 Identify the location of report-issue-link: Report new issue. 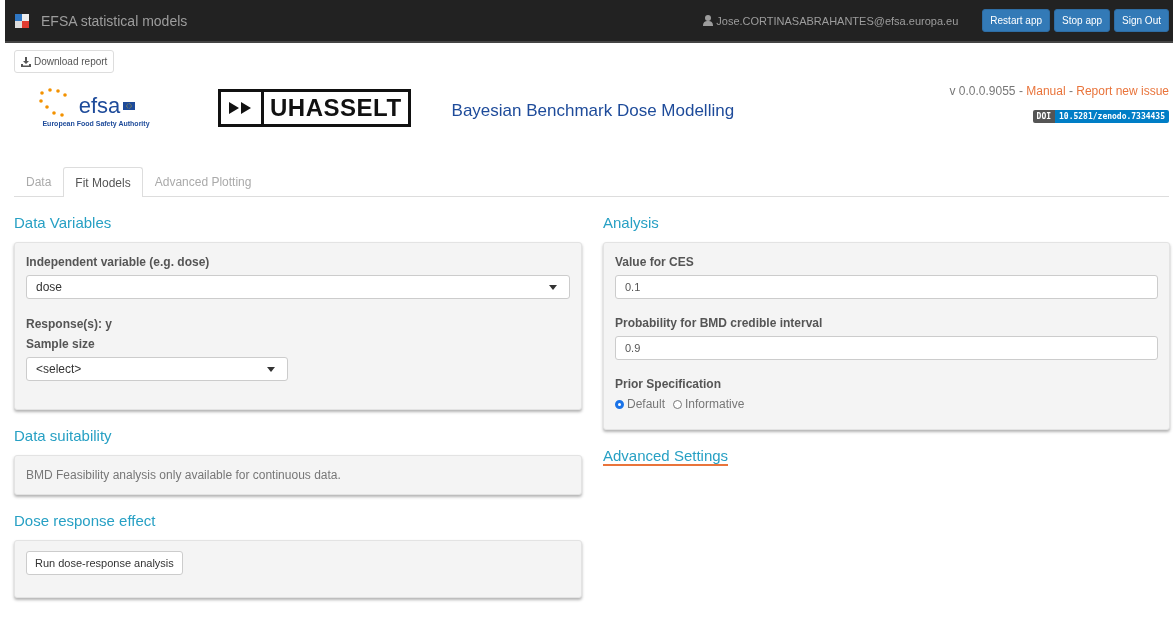
(1122, 91).